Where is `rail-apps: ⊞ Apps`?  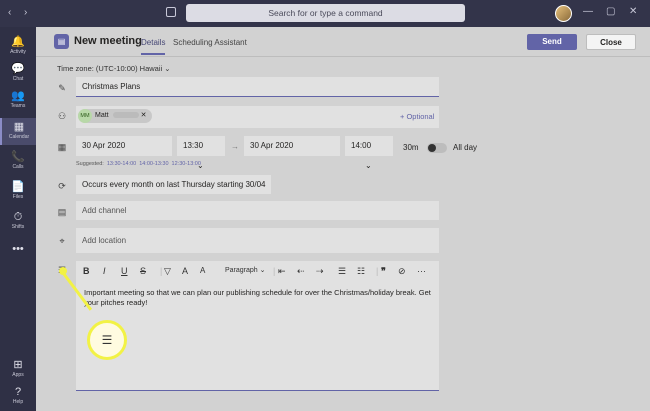
rail-apps: ⊞ Apps is located at coordinates (18, 369).